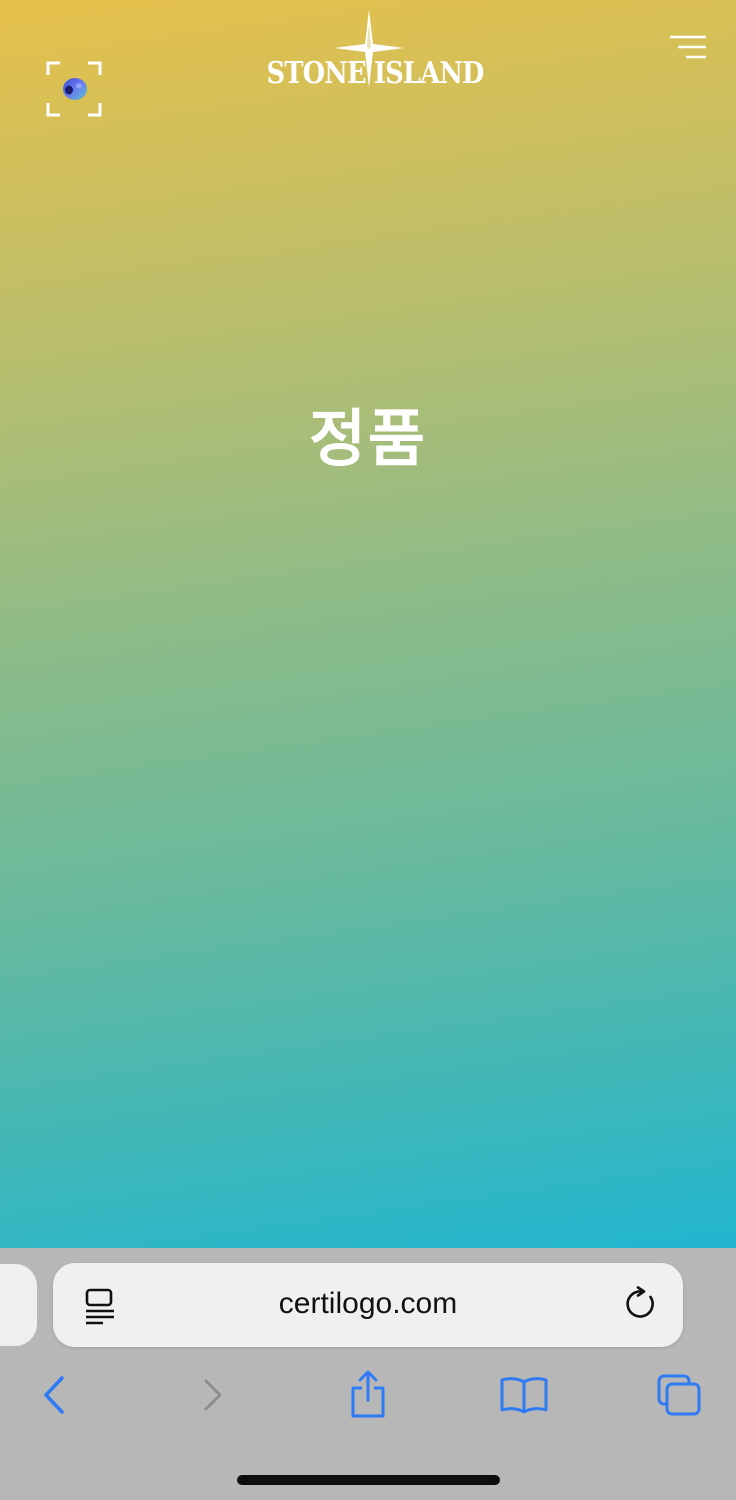 The height and width of the screenshot is (1500, 736). I want to click on previous-tab-preview, so click(18, 1305).